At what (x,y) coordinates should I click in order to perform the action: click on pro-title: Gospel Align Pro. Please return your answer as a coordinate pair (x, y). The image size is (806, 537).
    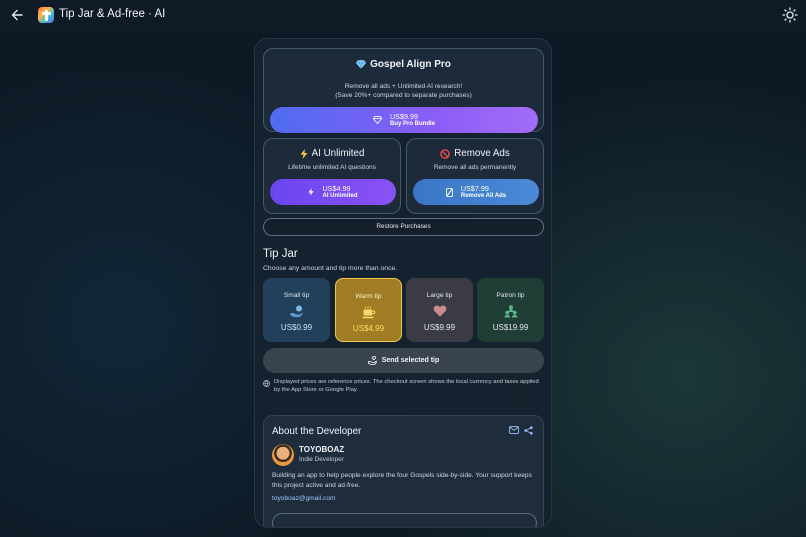
    Looking at the image, I should click on (403, 64).